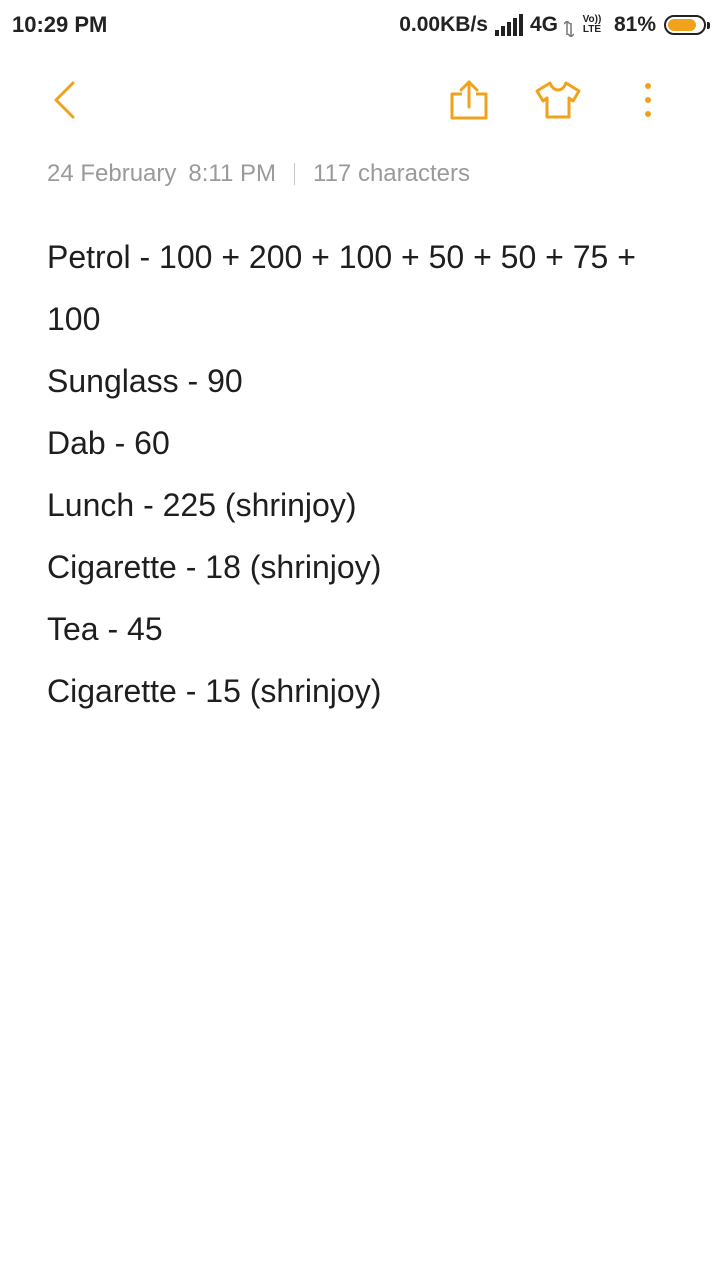 This screenshot has height=1280, width=720. Describe the element at coordinates (509, 25) in the screenshot. I see `signal-icon` at that location.